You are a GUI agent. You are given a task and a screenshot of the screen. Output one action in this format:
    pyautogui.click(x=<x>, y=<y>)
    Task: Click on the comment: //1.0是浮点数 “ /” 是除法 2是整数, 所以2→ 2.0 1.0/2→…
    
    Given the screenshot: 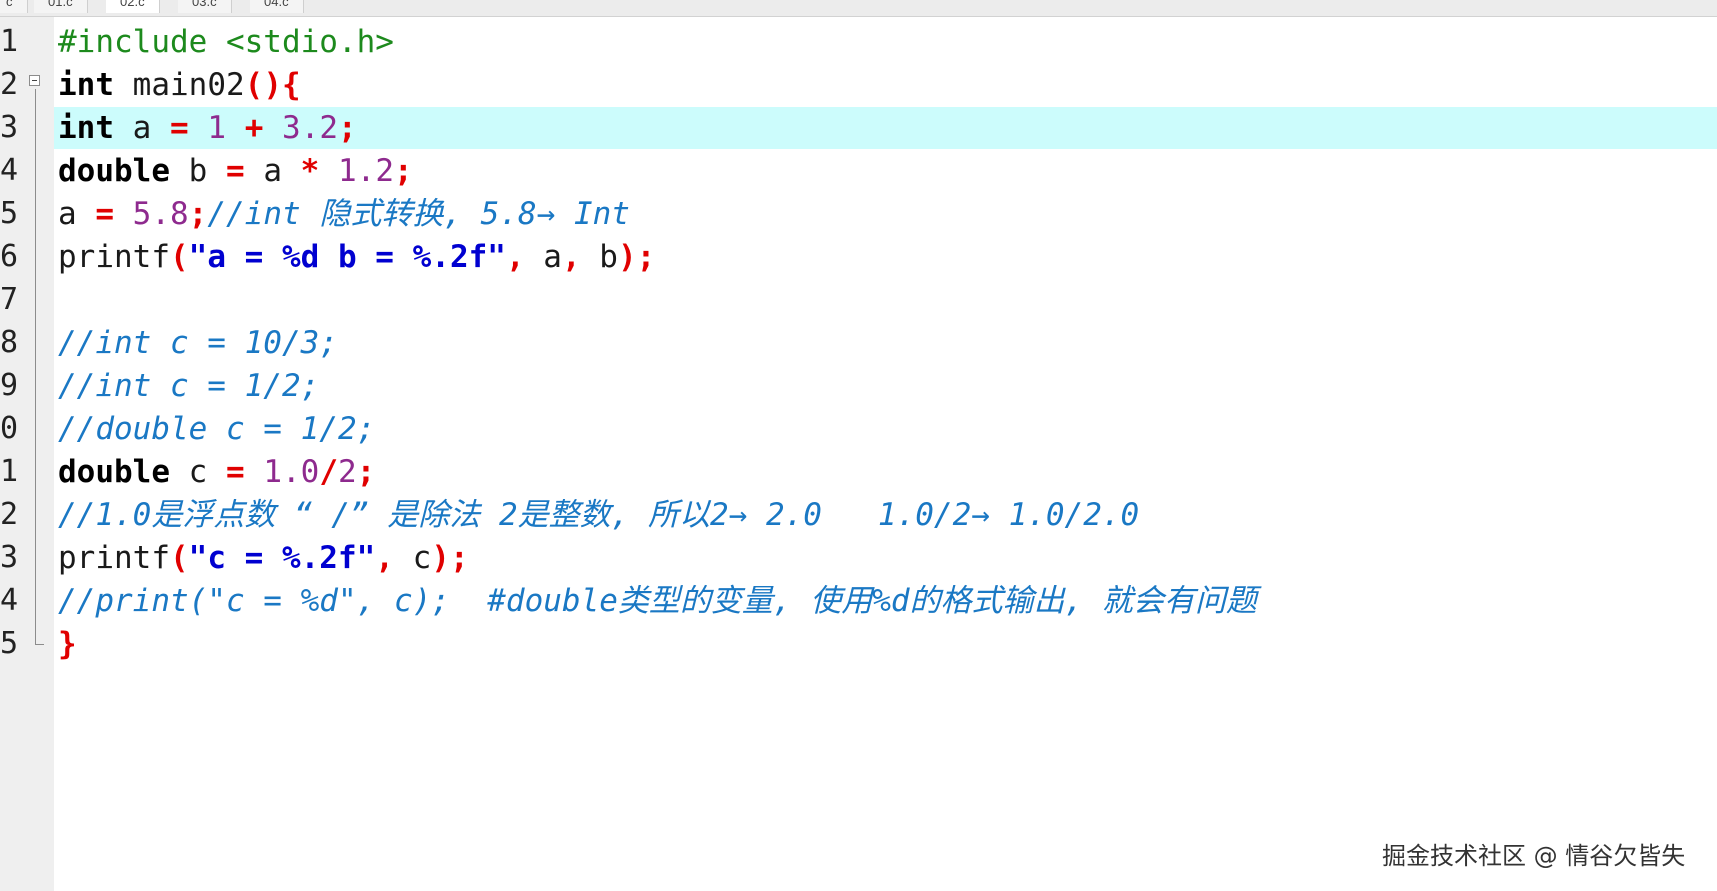 What is the action you would take?
    pyautogui.click(x=599, y=515)
    